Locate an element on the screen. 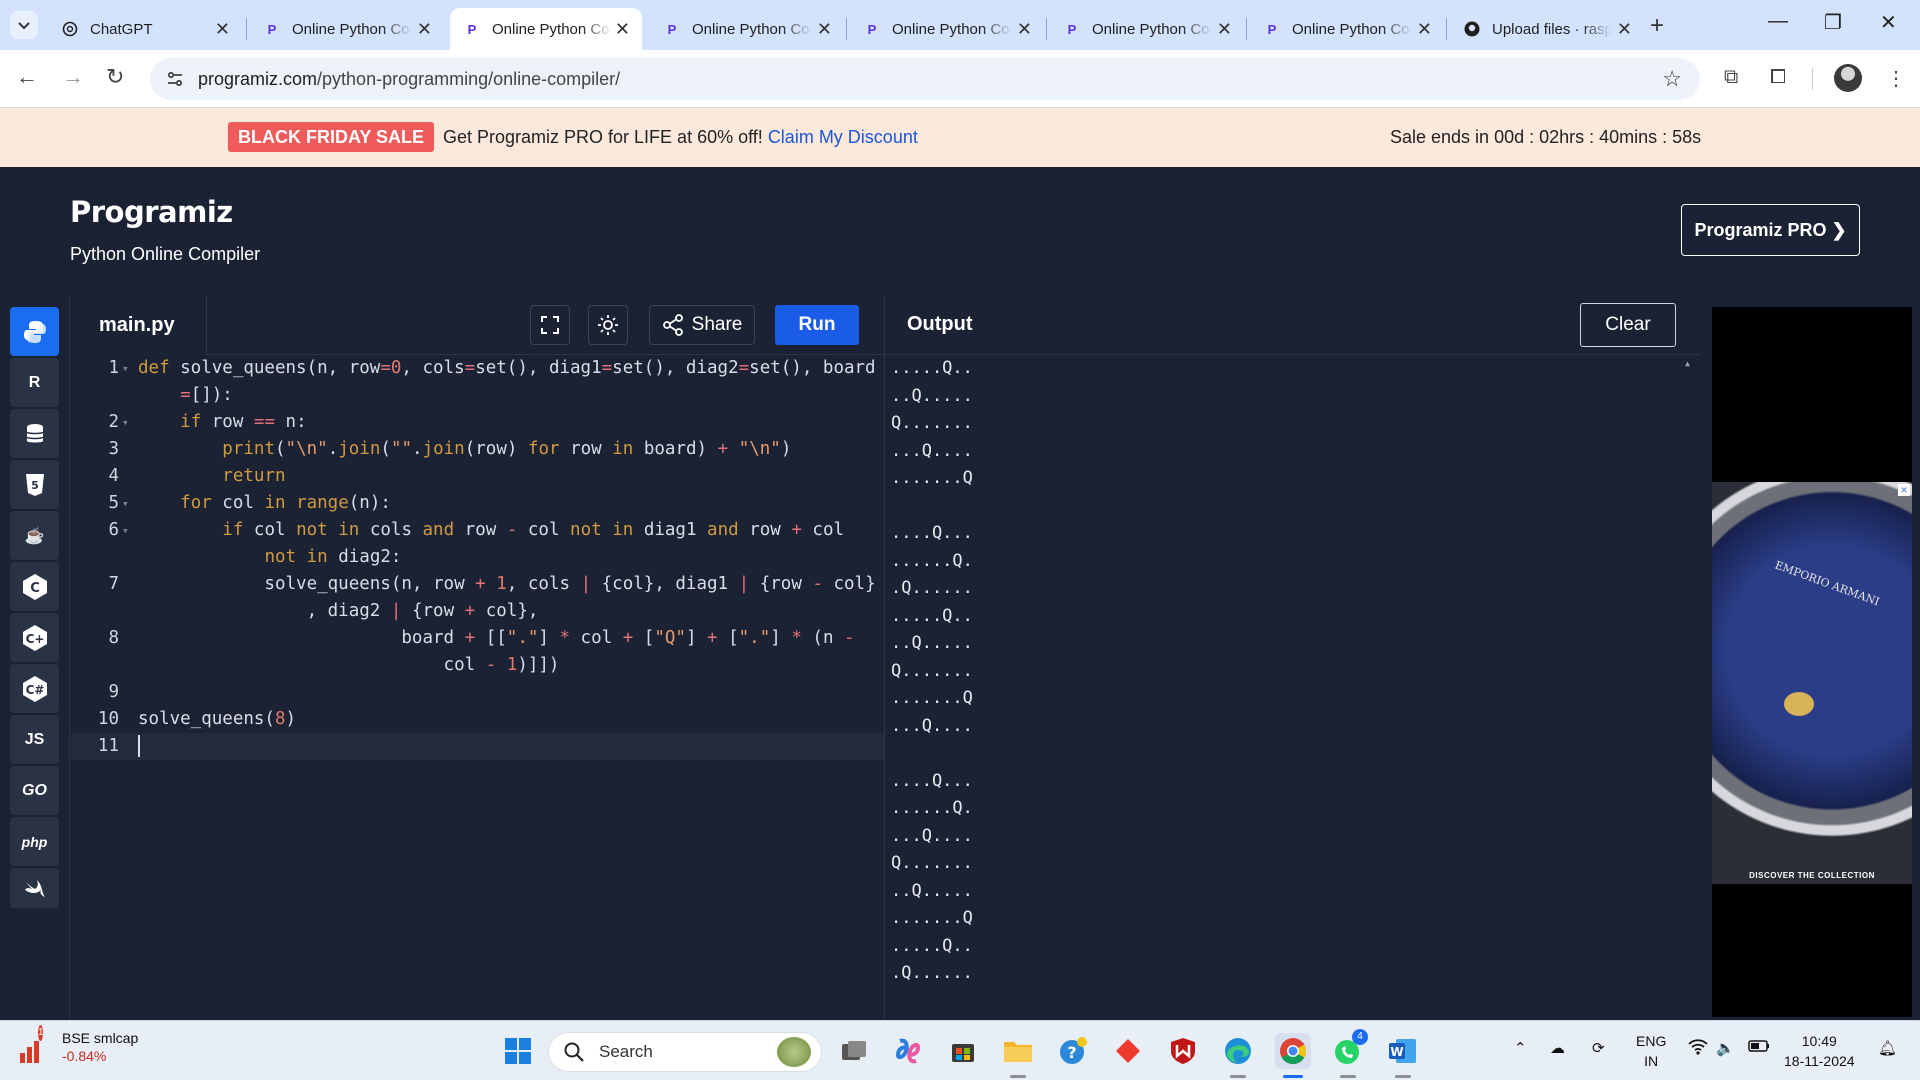 The width and height of the screenshot is (1920, 1080). programiz-logo: Programiz is located at coordinates (151, 212).